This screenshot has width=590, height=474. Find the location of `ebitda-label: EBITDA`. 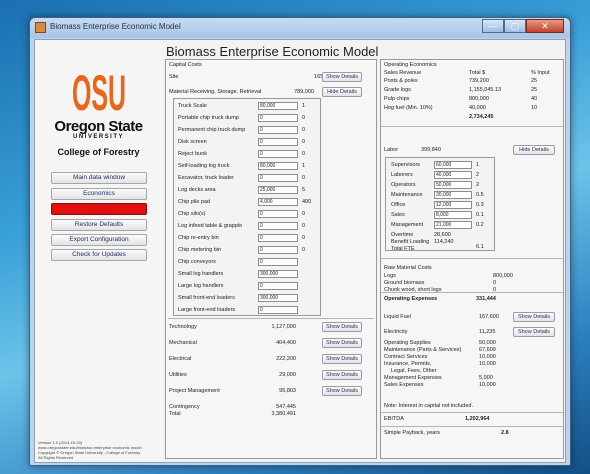

ebitda-label: EBITDA is located at coordinates (394, 419).